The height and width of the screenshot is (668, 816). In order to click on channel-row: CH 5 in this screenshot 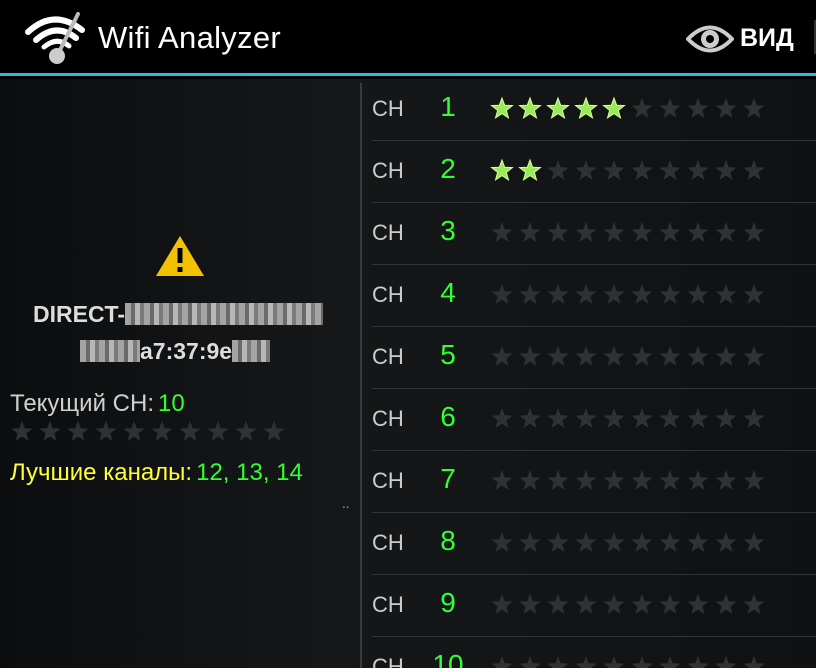, I will do `click(594, 358)`.